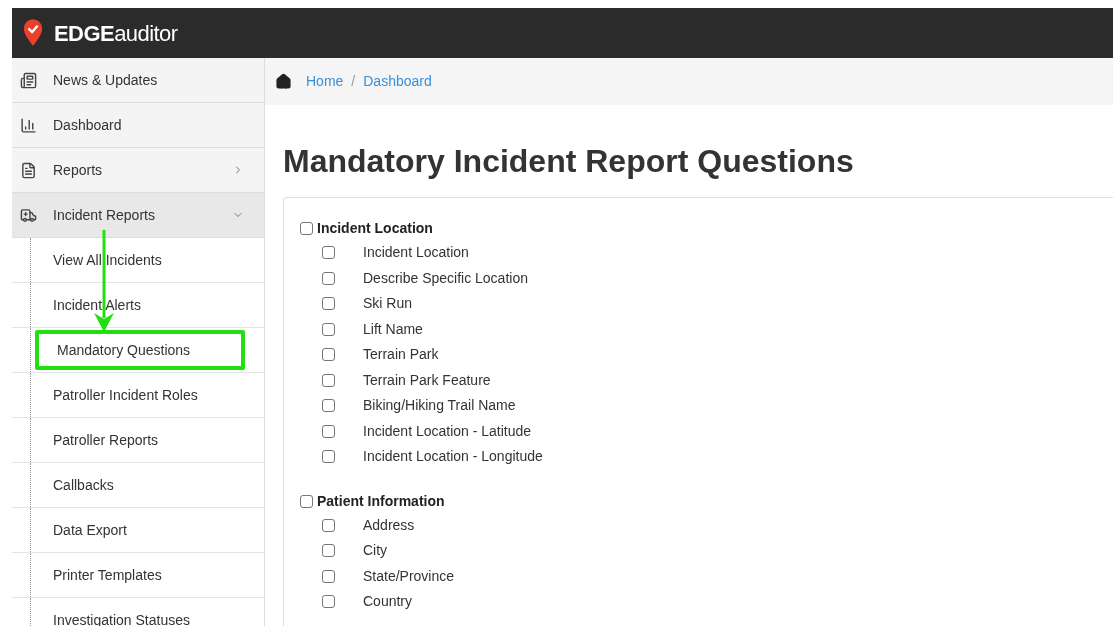 The width and height of the screenshot is (1113, 626). I want to click on page-title: Mandatory Incident Report Questions, so click(569, 161).